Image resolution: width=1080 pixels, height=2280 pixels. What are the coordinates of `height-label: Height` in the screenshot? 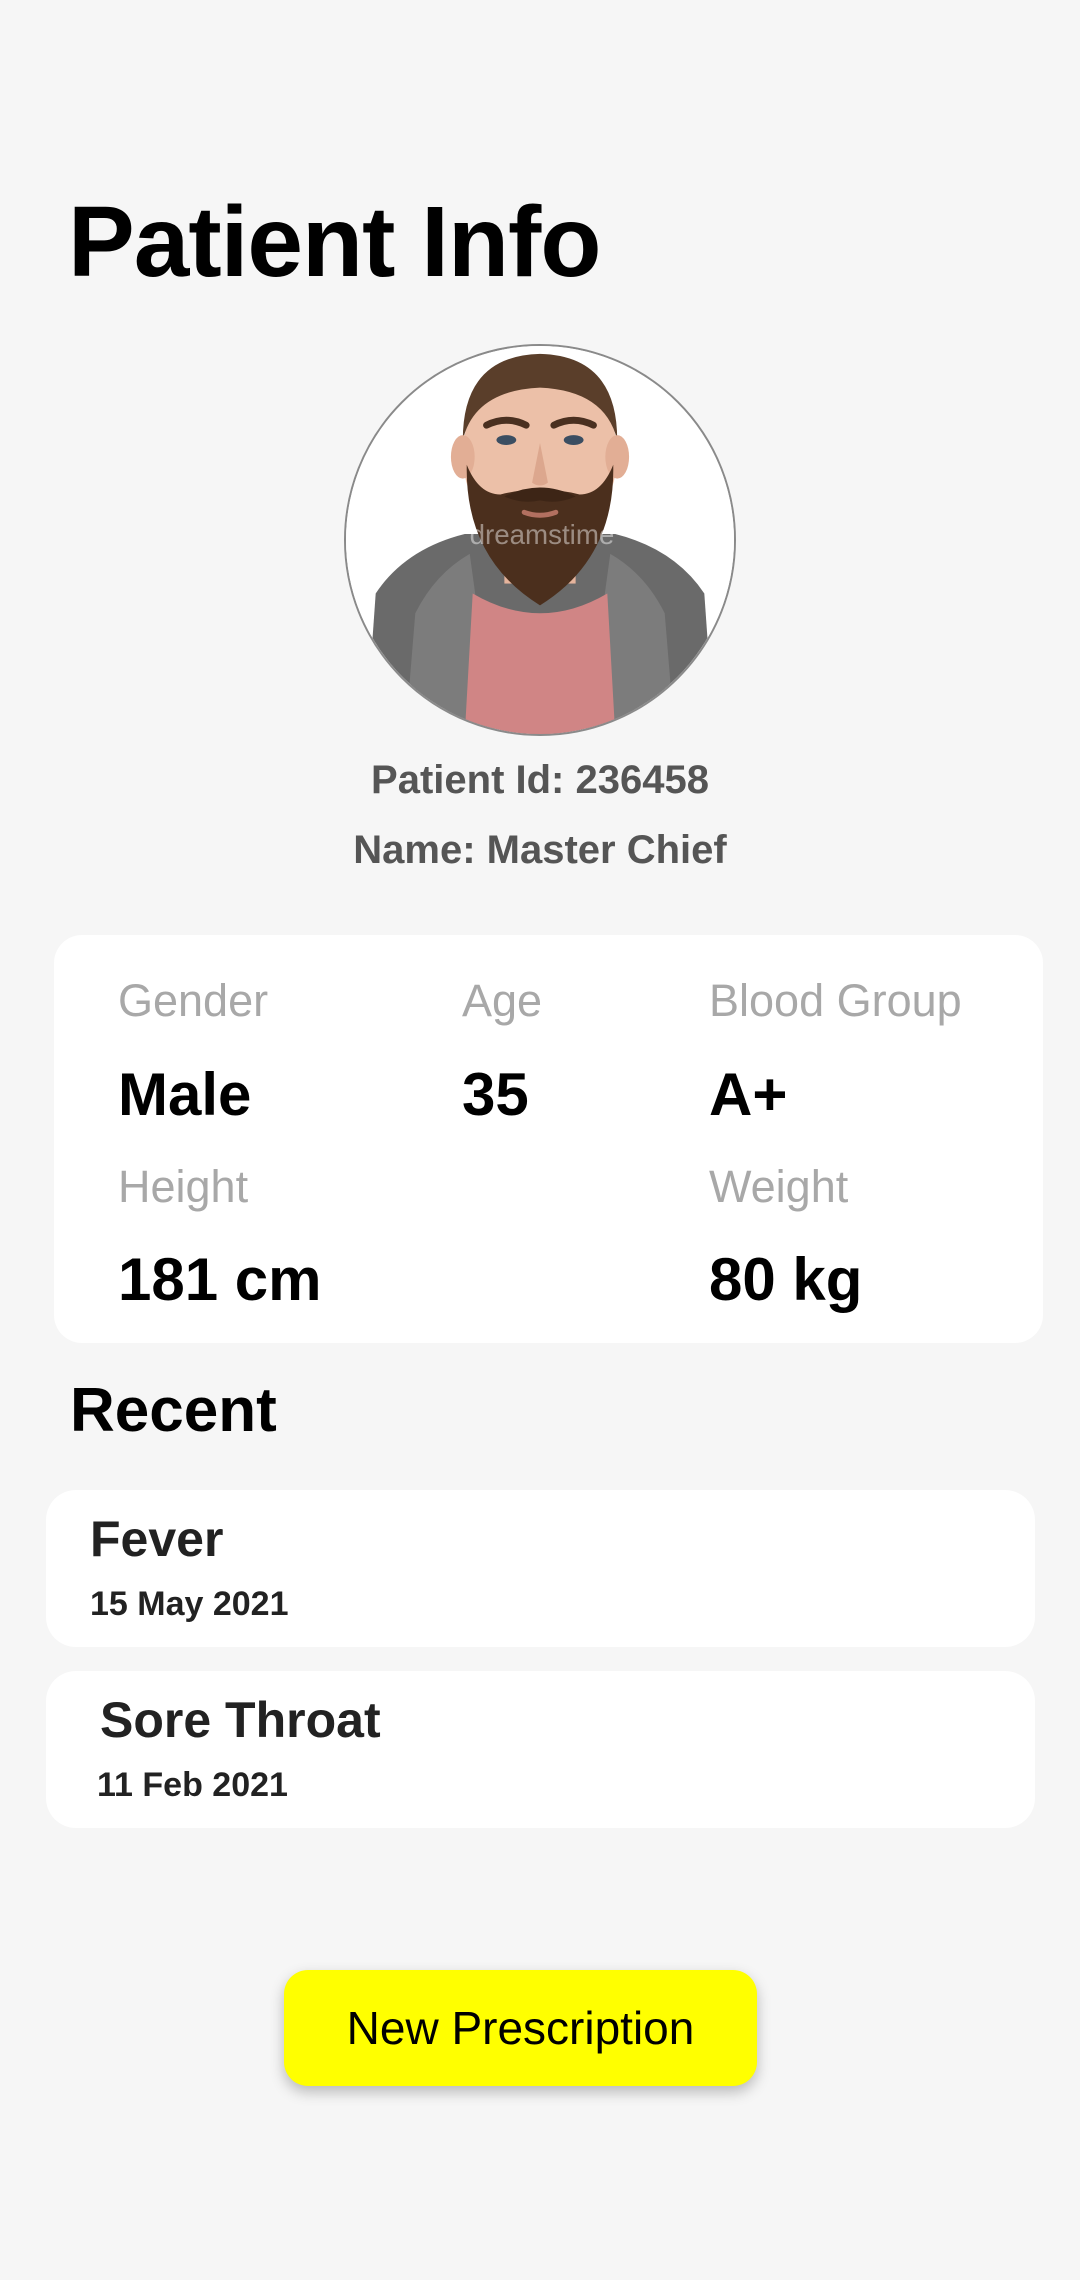 It's located at (183, 1186).